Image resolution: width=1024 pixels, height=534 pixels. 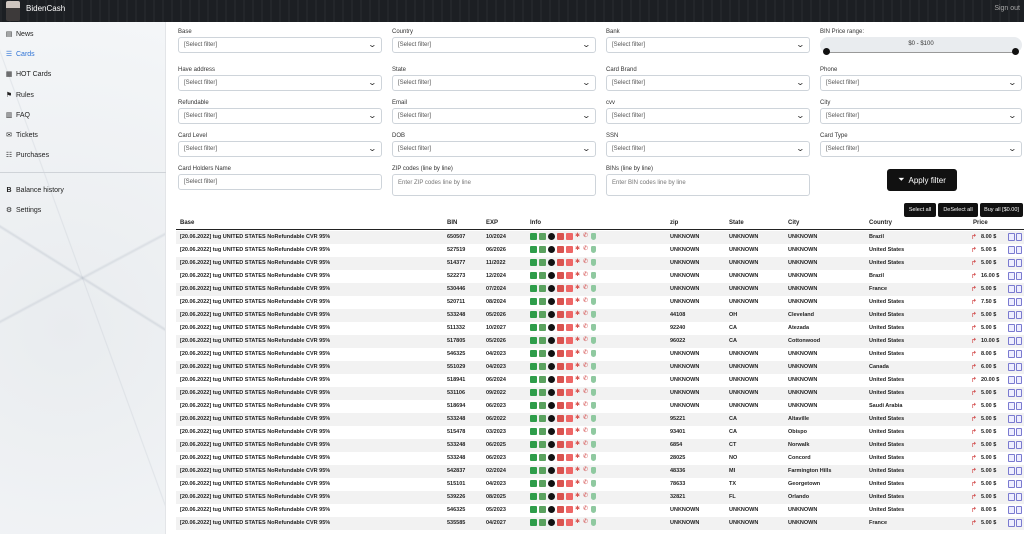 What do you see at coordinates (280, 83) in the screenshot?
I see `filter-have-address-select: [Select filter] ⌄` at bounding box center [280, 83].